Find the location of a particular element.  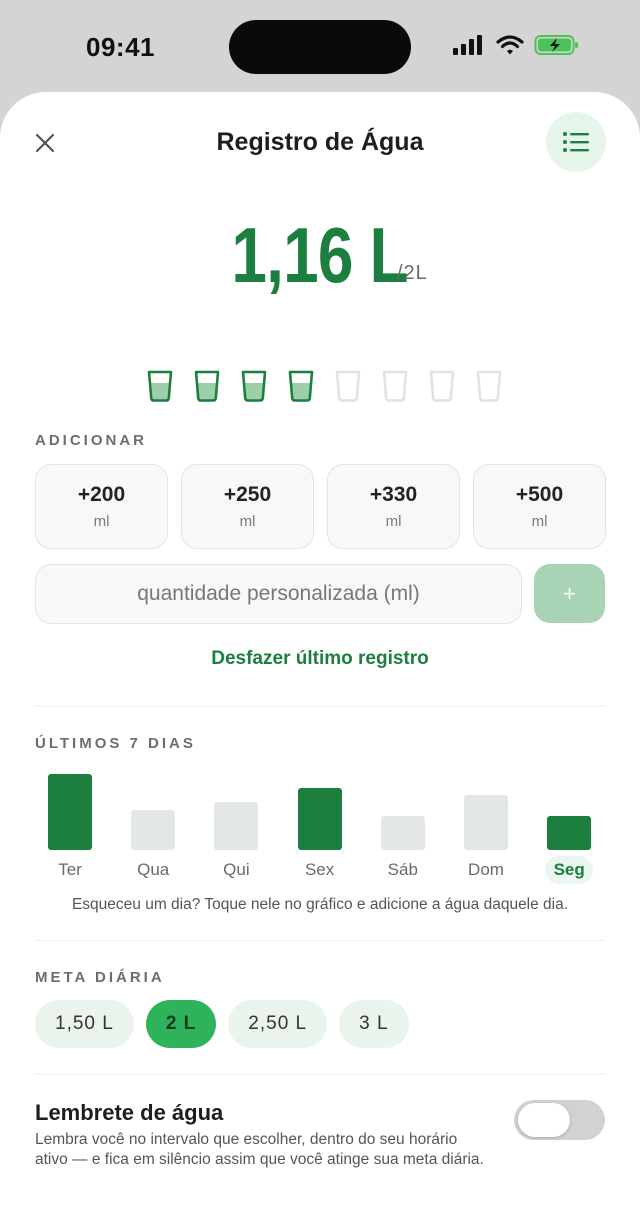

goal-option-2-50: 2,50 L is located at coordinates (278, 1024).